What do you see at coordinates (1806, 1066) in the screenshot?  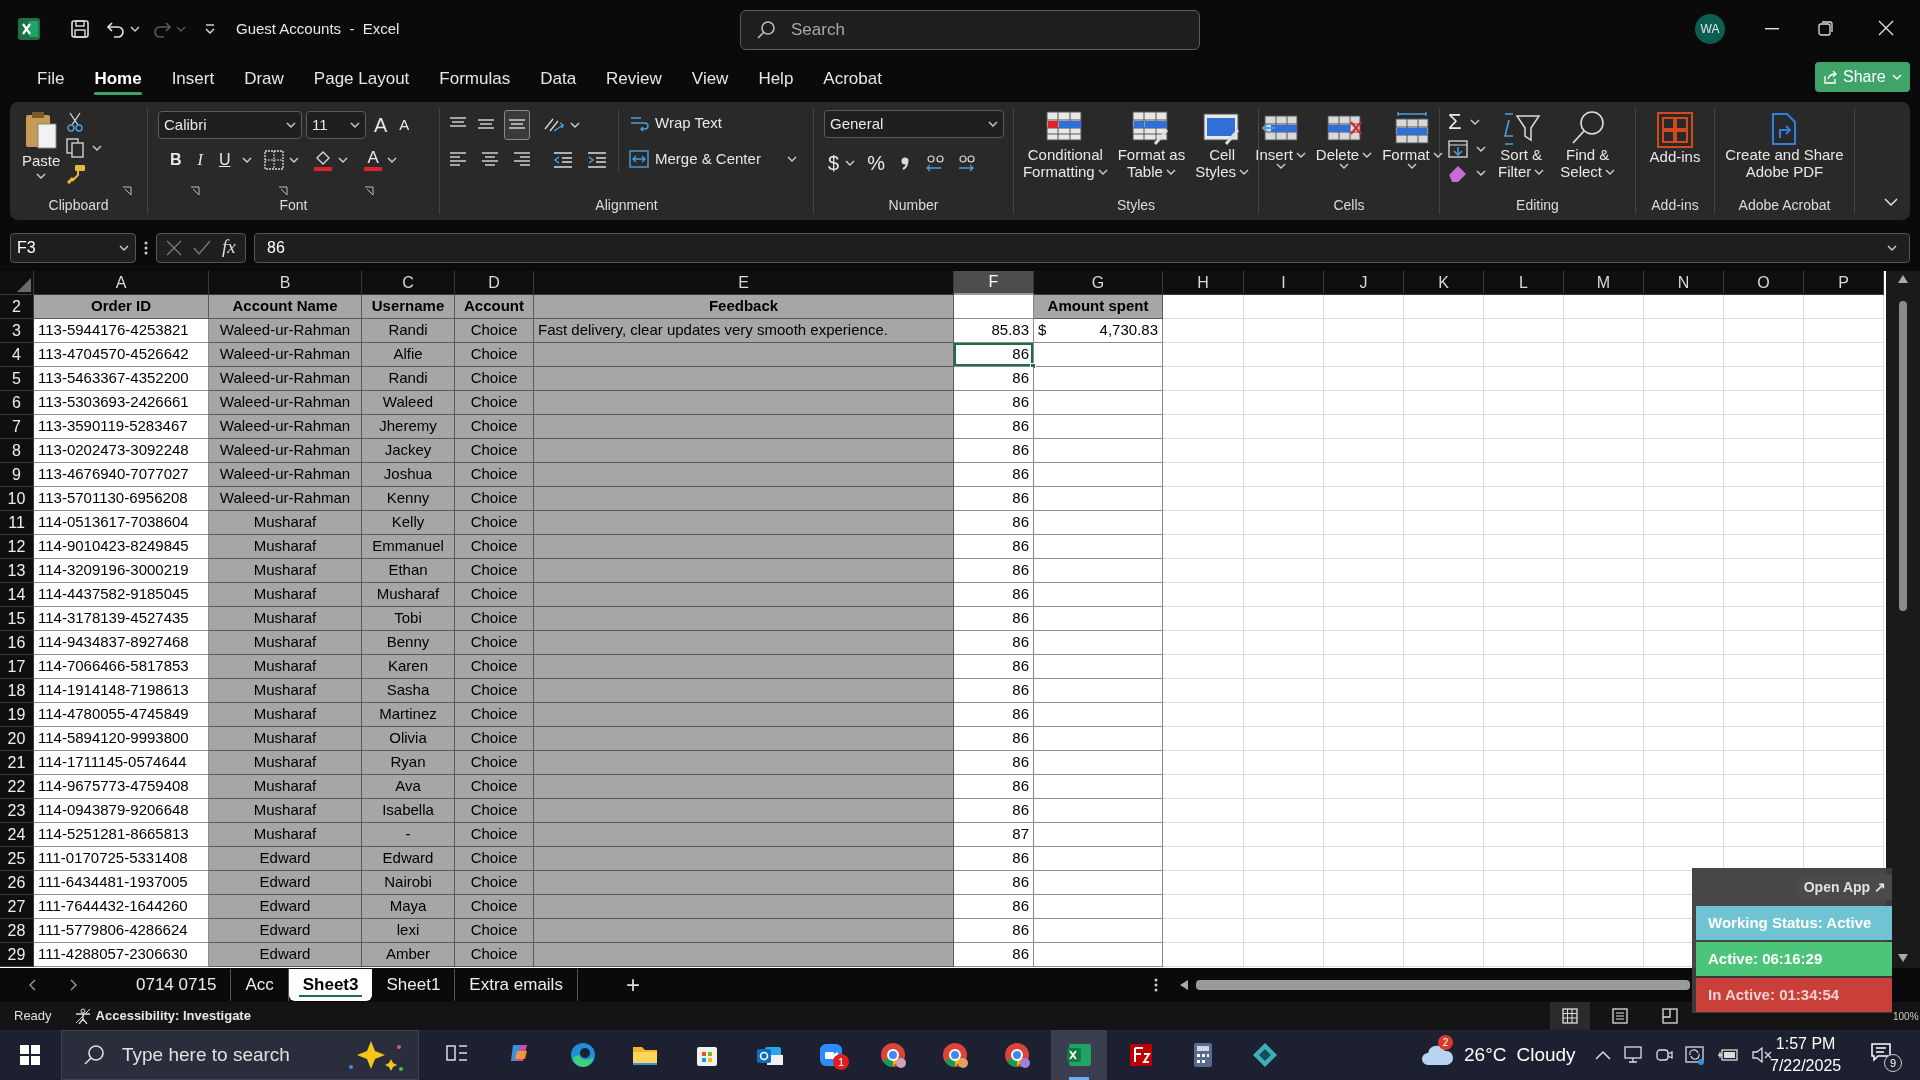 I see `clock-date: 7/22/2025` at bounding box center [1806, 1066].